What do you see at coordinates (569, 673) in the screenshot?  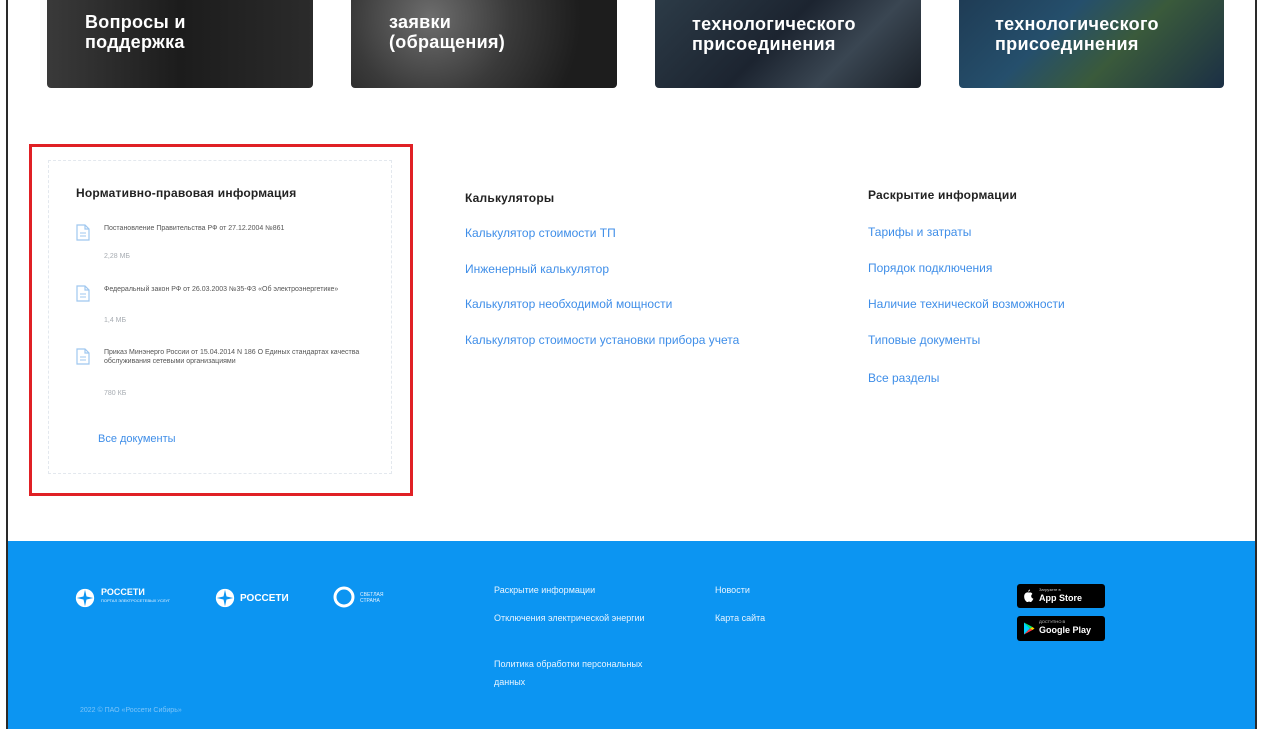 I see `footer-link-privacy: Политика обработки персональных данных` at bounding box center [569, 673].